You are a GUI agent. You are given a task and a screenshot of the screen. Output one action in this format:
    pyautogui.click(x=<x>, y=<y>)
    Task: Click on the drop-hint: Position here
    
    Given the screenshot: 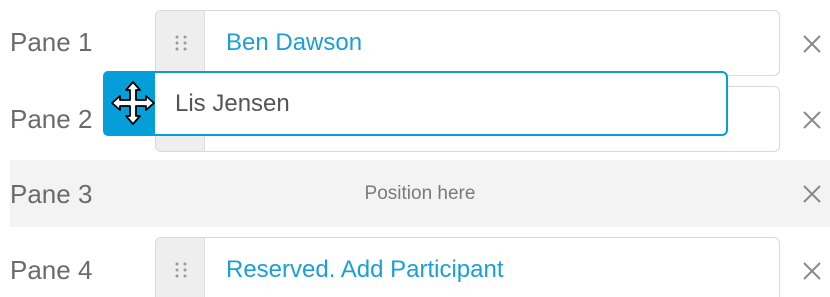 What is the action you would take?
    pyautogui.click(x=420, y=193)
    